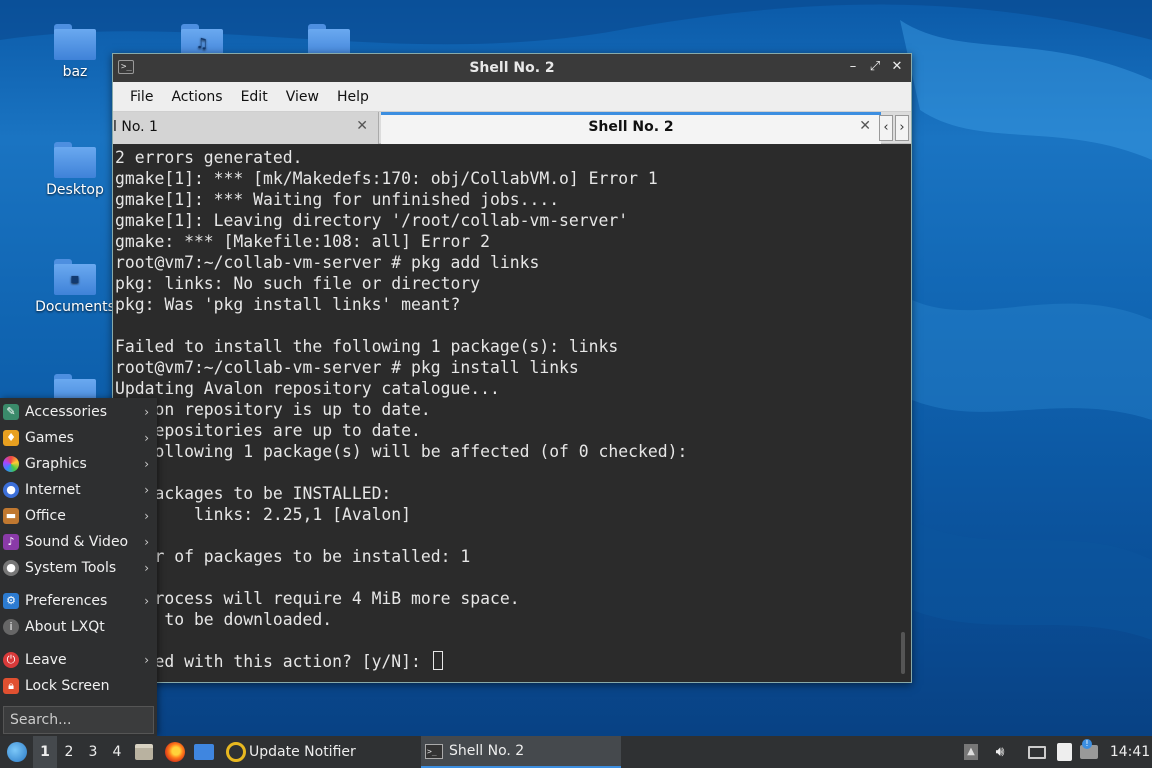 Image resolution: width=1152 pixels, height=768 pixels. What do you see at coordinates (302, 241) in the screenshot?
I see `terminal-line: gmake: *** [Makefile:108: all] Error 2` at bounding box center [302, 241].